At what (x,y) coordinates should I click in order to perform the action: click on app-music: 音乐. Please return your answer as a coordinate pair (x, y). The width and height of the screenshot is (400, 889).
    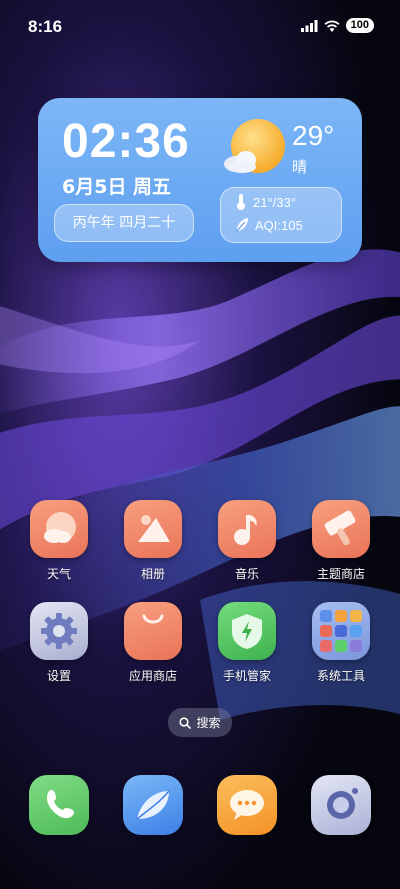
    Looking at the image, I should click on (247, 541).